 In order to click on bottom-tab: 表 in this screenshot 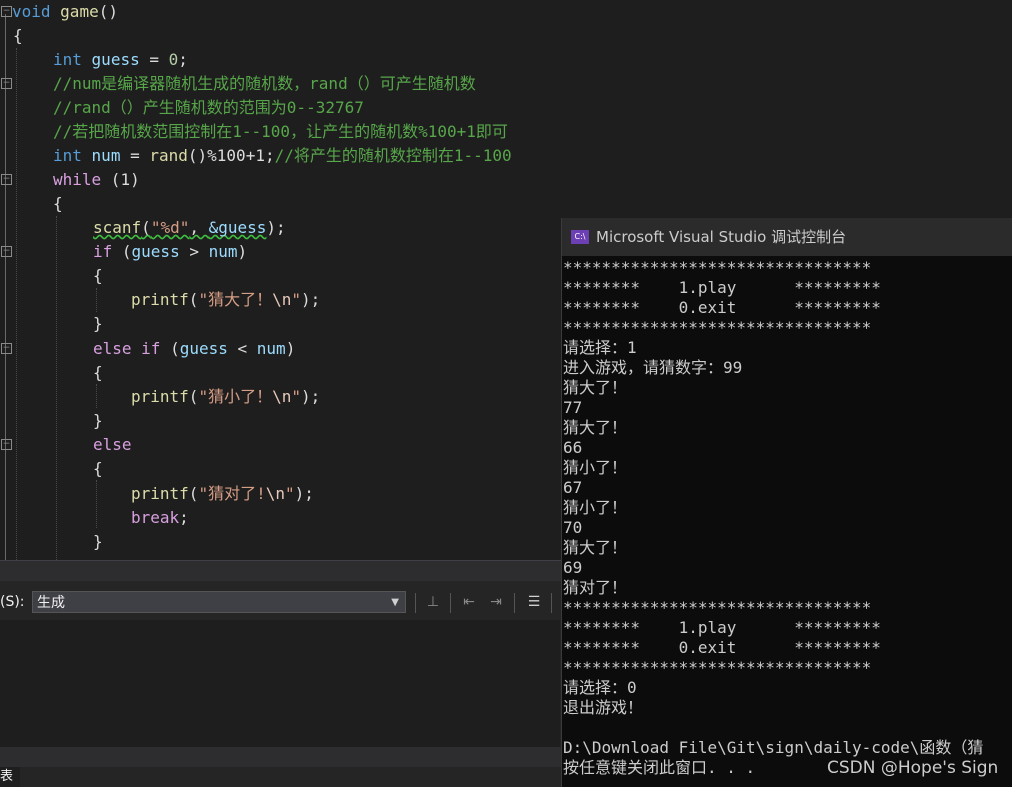, I will do `click(10, 777)`.